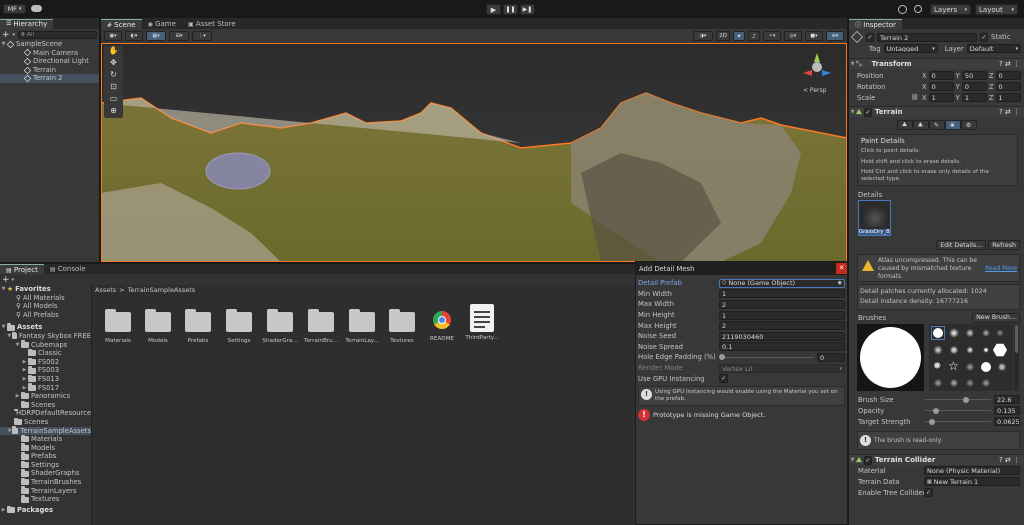  I want to click on tab-scene: # Scene, so click(121, 23).